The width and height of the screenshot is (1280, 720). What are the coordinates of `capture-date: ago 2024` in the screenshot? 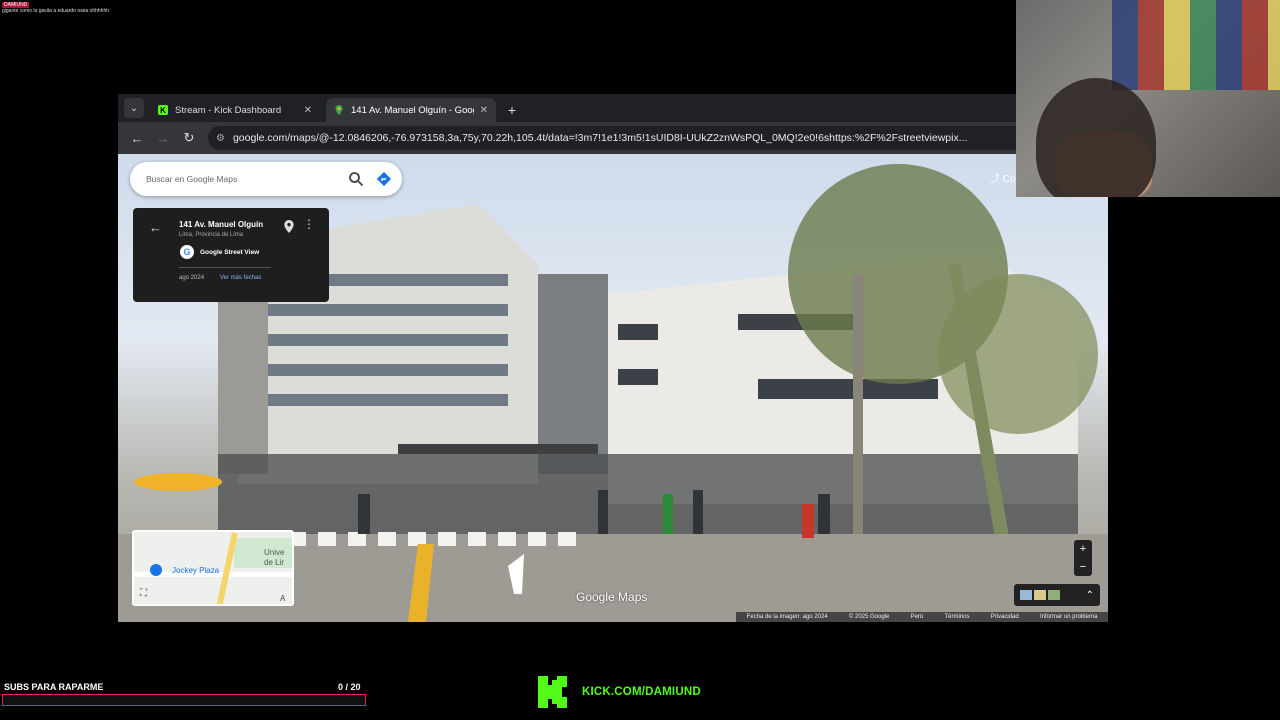 It's located at (192, 278).